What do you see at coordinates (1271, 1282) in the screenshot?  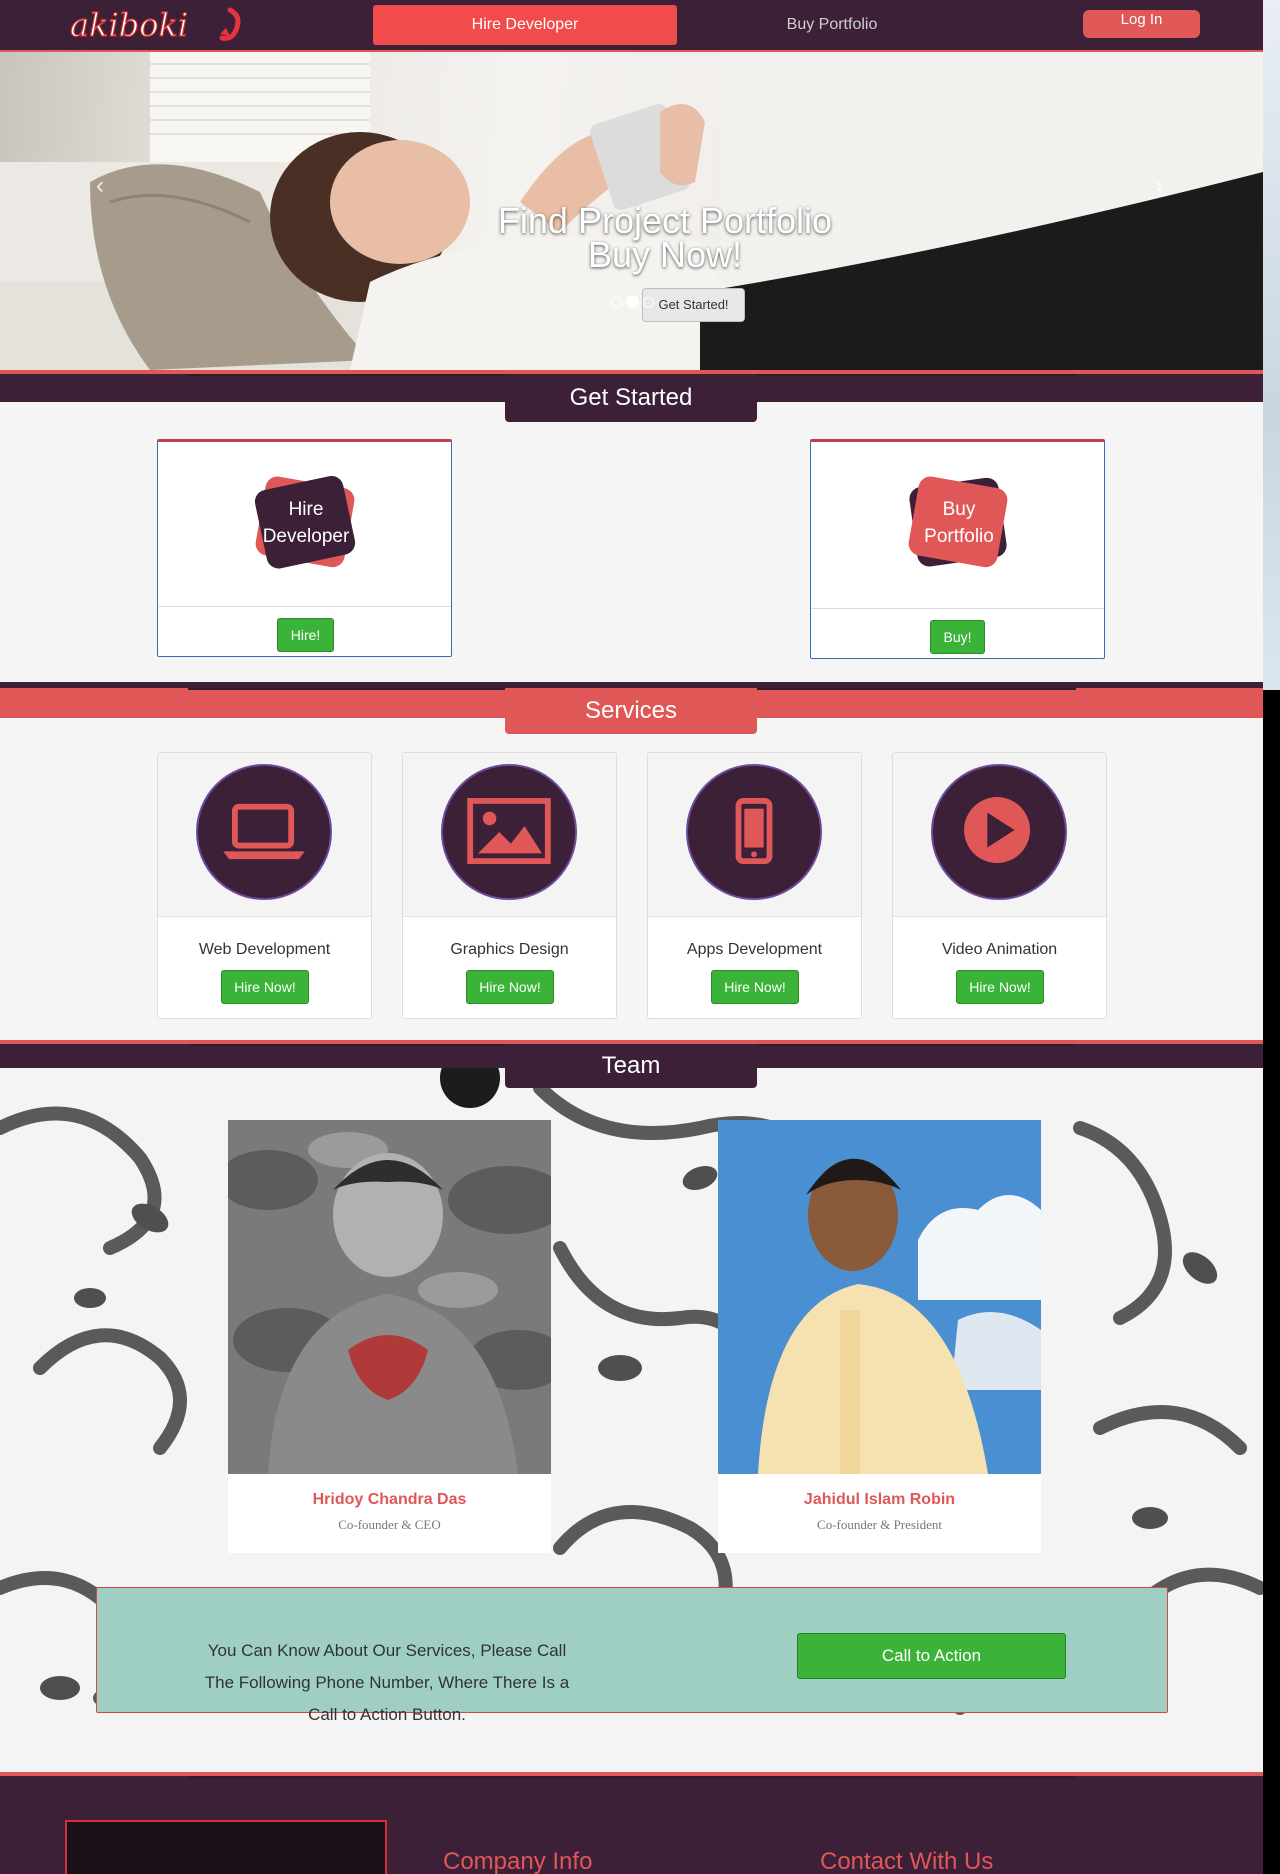 I see `window-edge-dark` at bounding box center [1271, 1282].